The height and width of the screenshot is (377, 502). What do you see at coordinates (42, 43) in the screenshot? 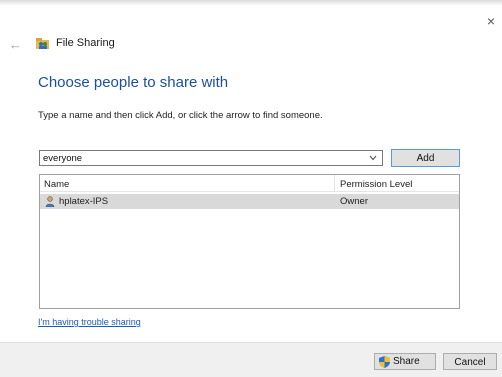
I see `file-sharing-icon` at bounding box center [42, 43].